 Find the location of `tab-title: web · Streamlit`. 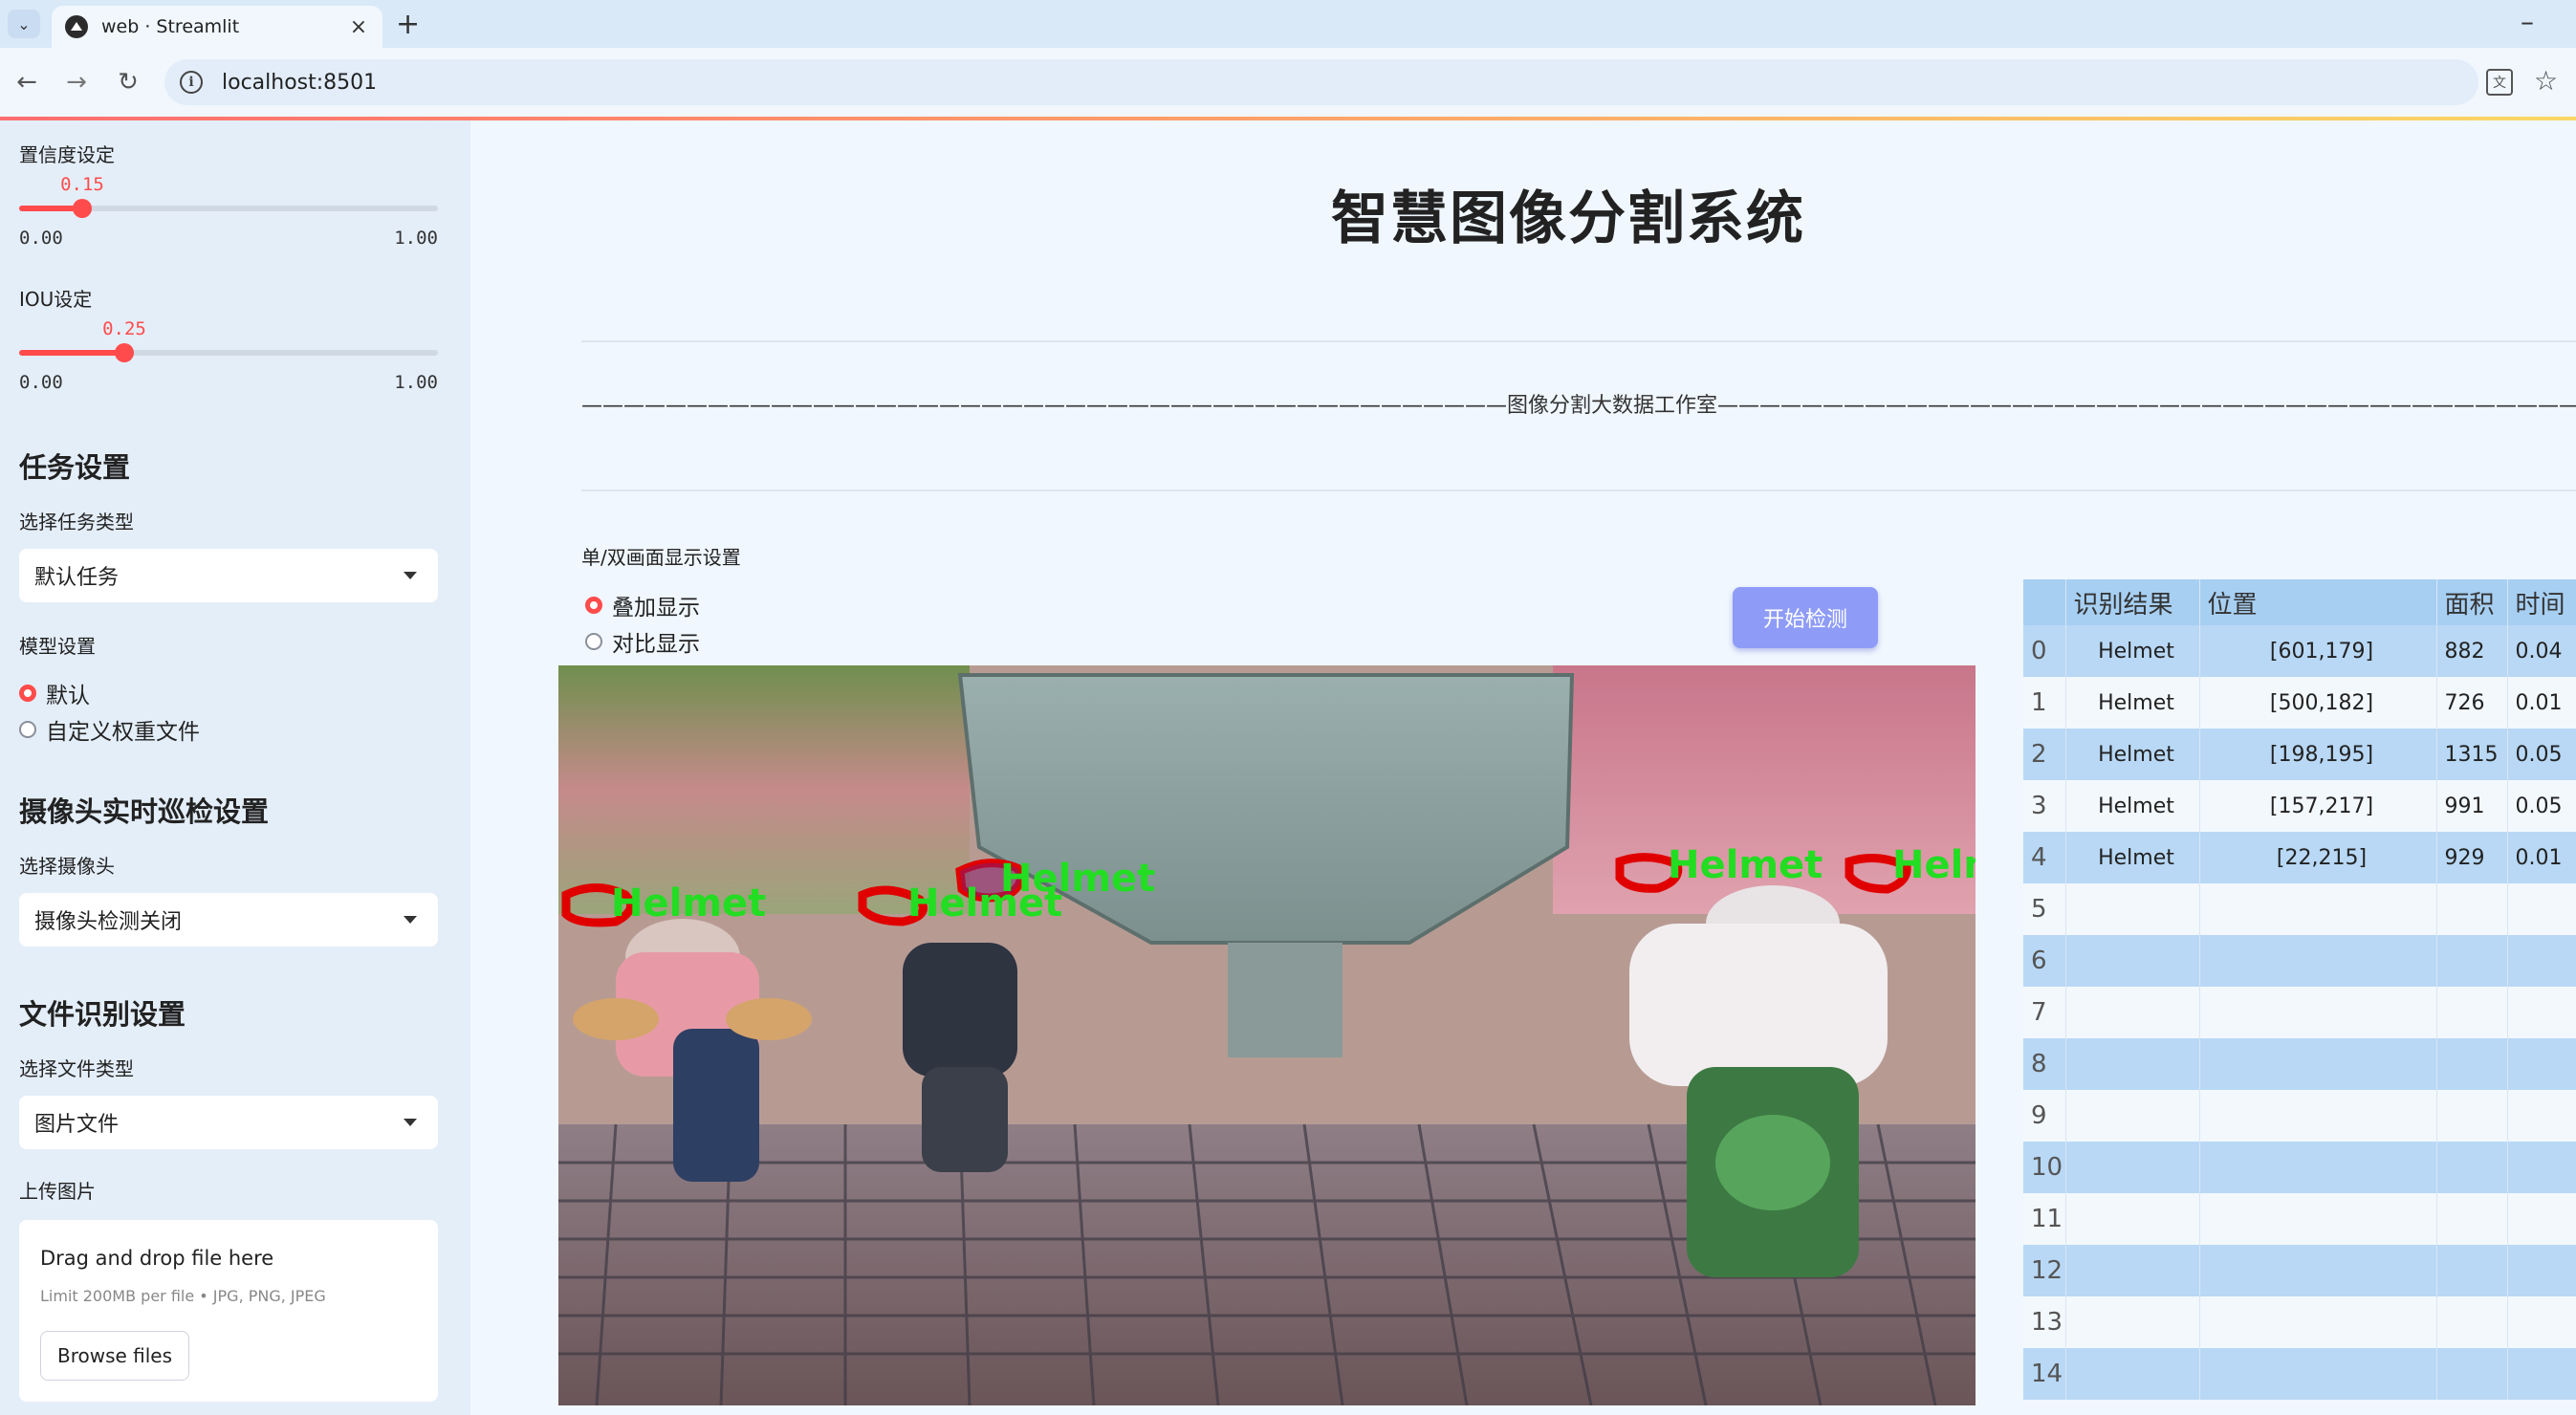

tab-title: web · Streamlit is located at coordinates (170, 26).